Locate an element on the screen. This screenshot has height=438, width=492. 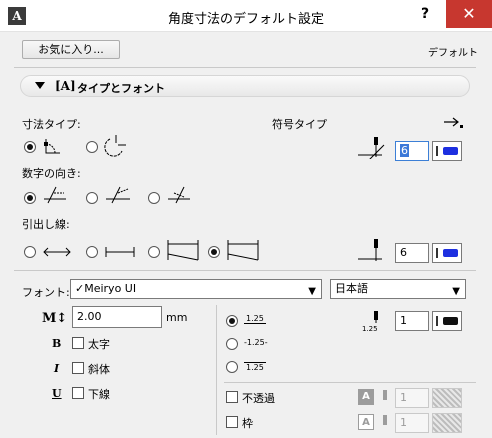
witness-long-icon is located at coordinates (183, 250).